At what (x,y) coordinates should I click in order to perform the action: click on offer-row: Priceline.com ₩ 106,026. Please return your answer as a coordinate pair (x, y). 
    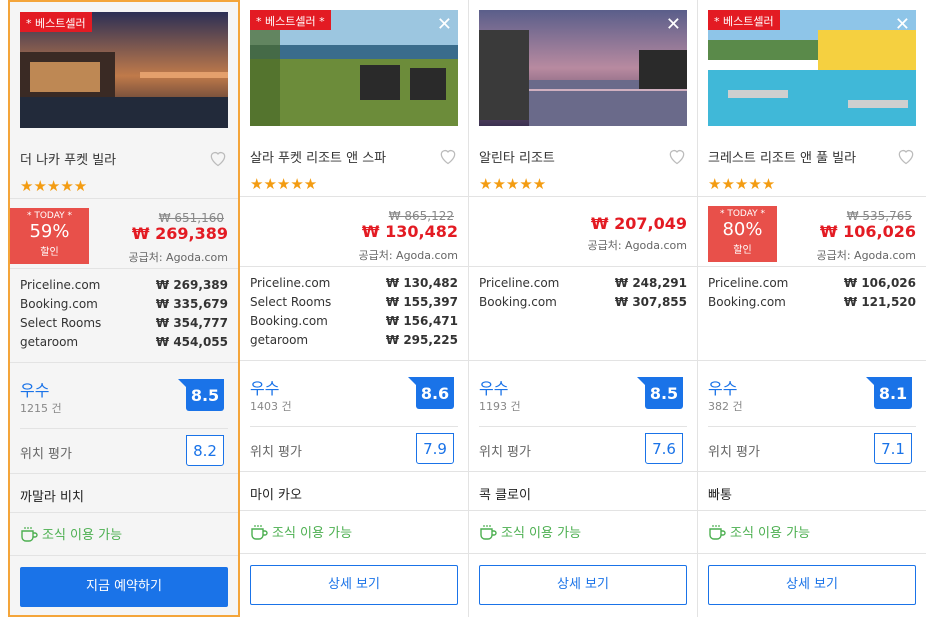
    Looking at the image, I should click on (812, 285).